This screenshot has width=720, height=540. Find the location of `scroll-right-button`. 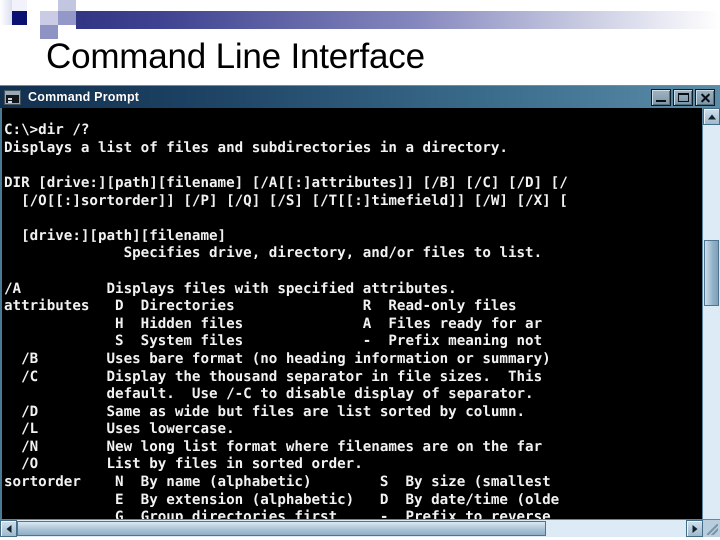

scroll-right-button is located at coordinates (694, 528).